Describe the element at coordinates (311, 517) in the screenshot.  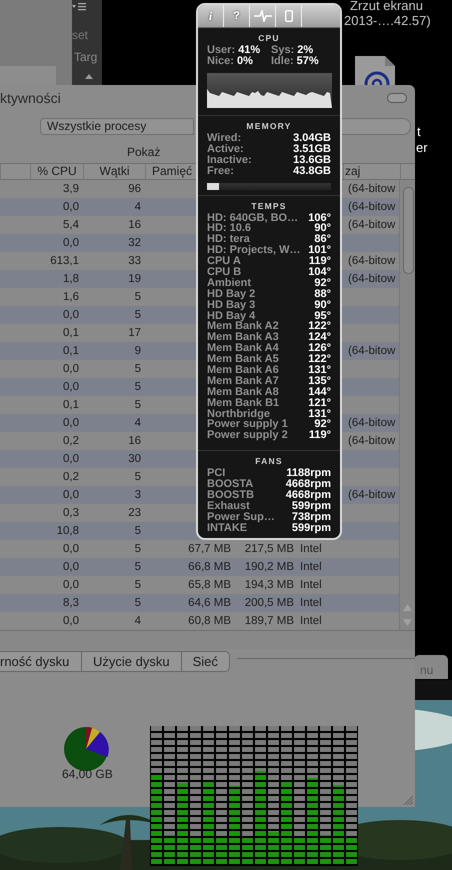
I see `sensor-value: 738rpm` at that location.